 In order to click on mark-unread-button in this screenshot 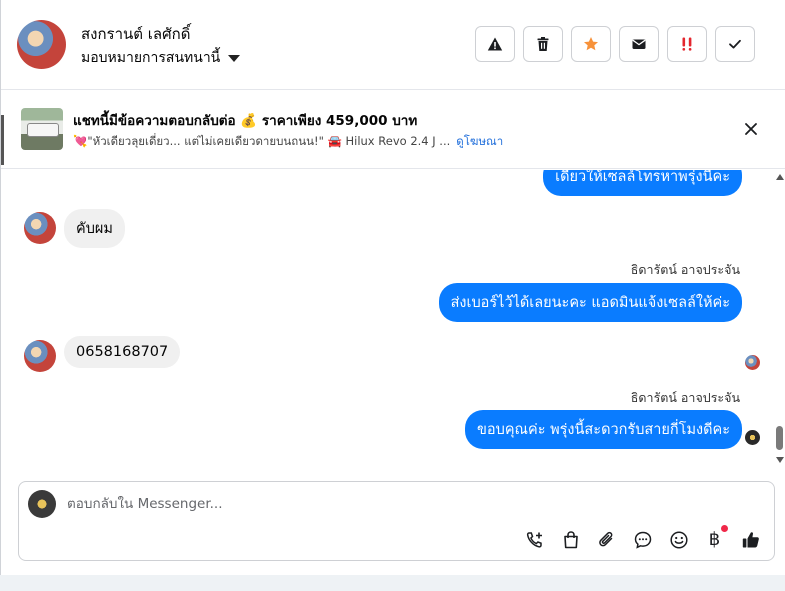, I will do `click(639, 44)`.